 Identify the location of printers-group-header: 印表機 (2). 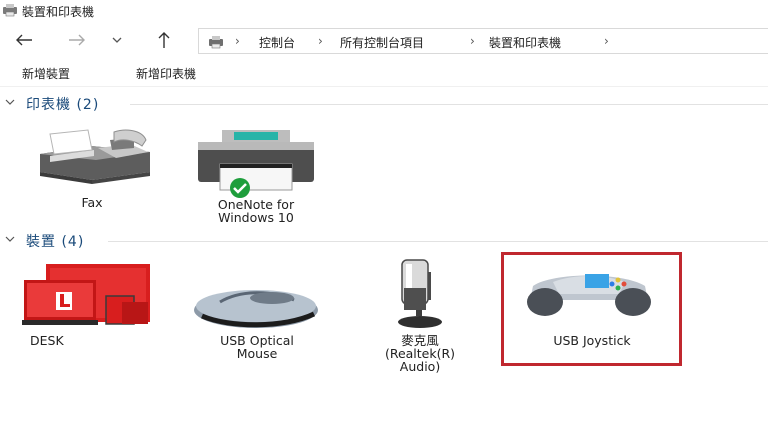
(384, 104).